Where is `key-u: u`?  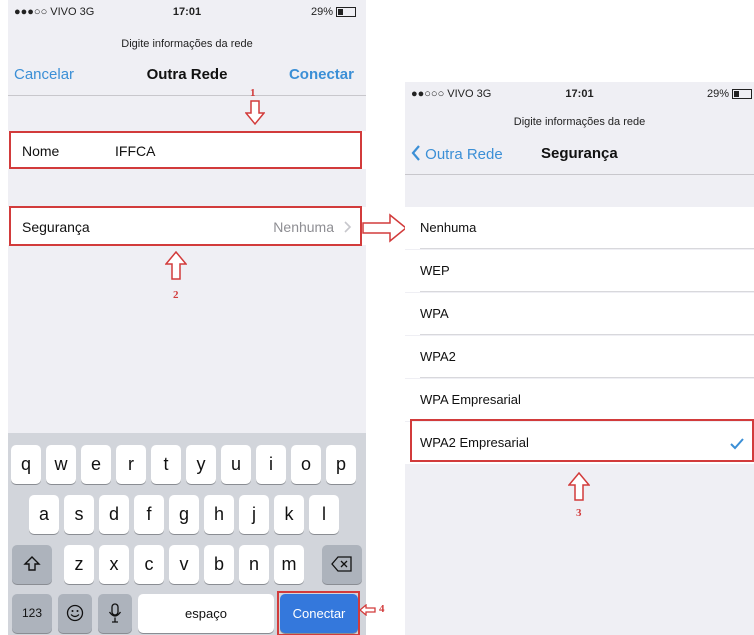
key-u: u is located at coordinates (236, 464).